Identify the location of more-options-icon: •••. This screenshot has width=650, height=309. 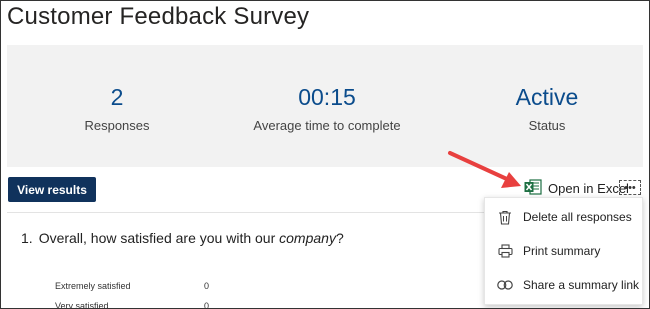
(630, 187).